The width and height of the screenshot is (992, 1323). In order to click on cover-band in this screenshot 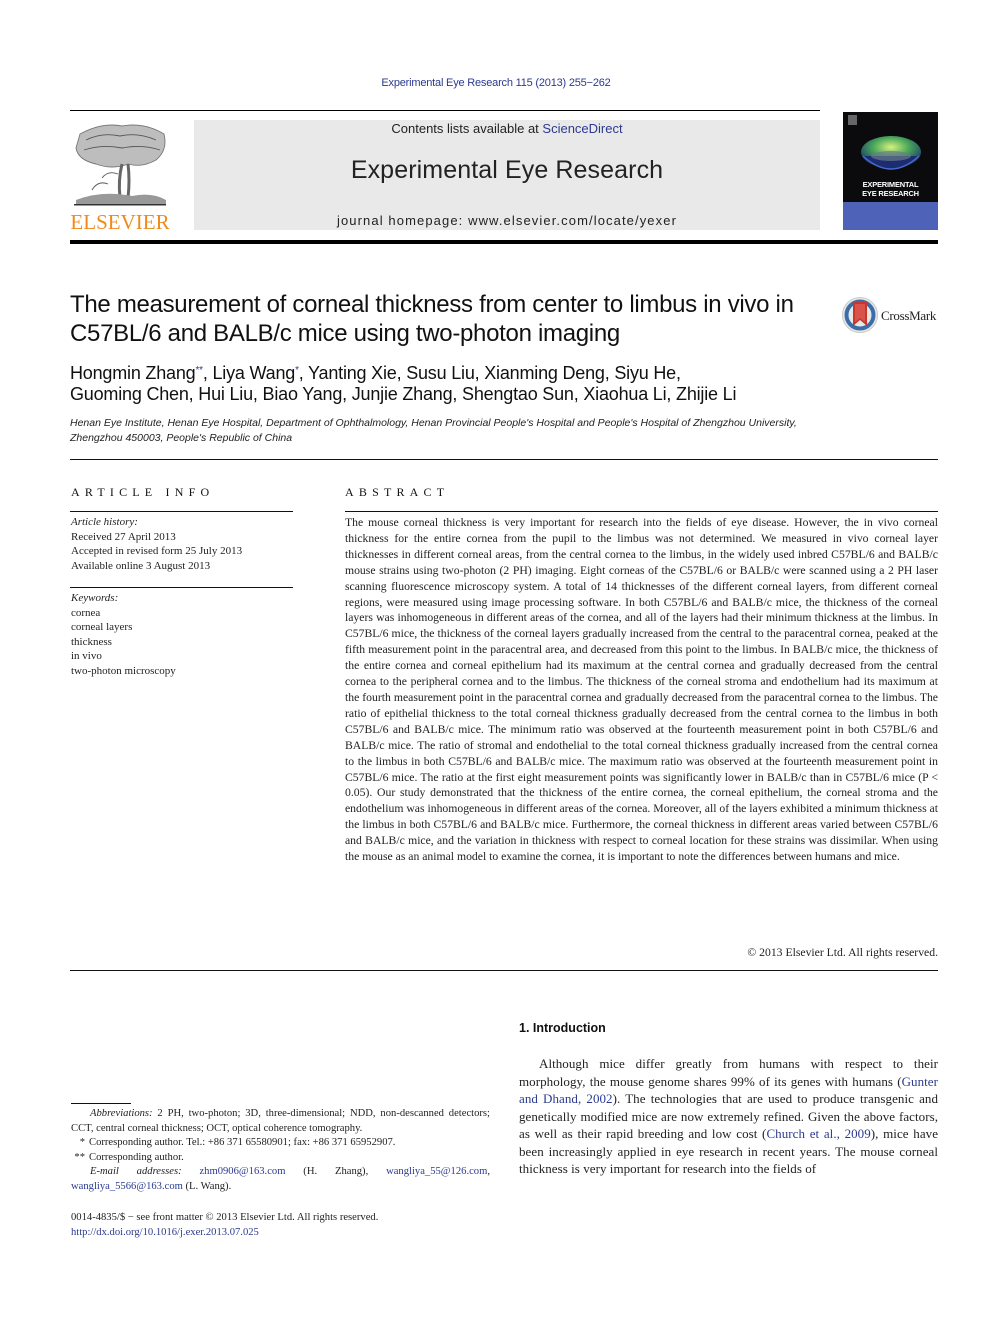, I will do `click(890, 216)`.